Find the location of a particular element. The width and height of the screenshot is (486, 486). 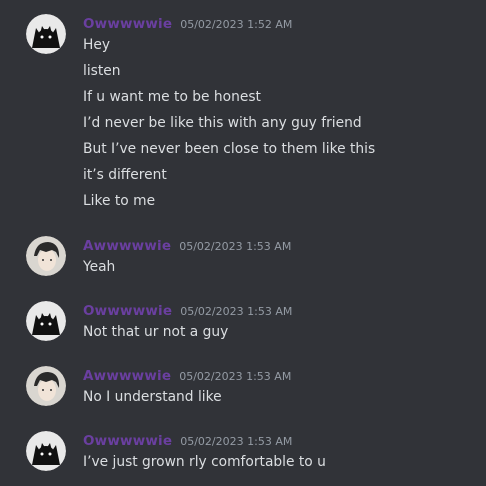

timestamp: 05/02/2023 1:52 AM is located at coordinates (236, 24).